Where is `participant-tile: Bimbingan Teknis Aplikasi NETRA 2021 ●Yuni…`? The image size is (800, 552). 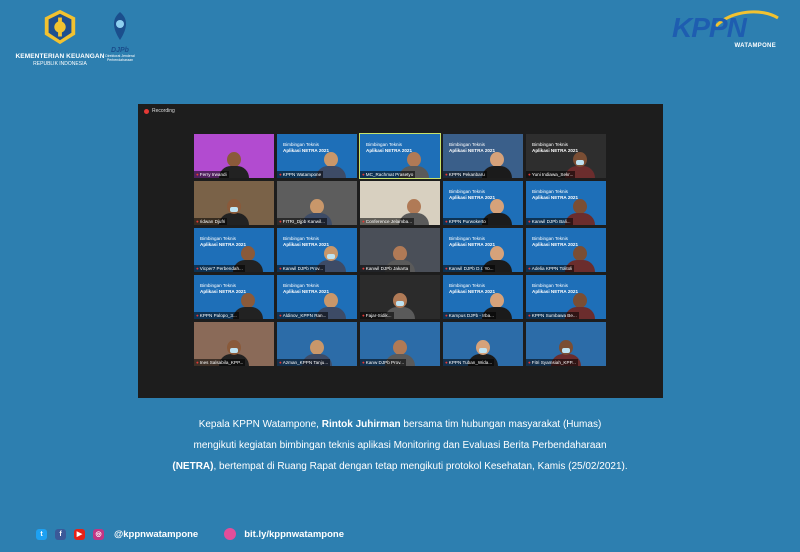 participant-tile: Bimbingan Teknis Aplikasi NETRA 2021 ●Yuni… is located at coordinates (566, 156).